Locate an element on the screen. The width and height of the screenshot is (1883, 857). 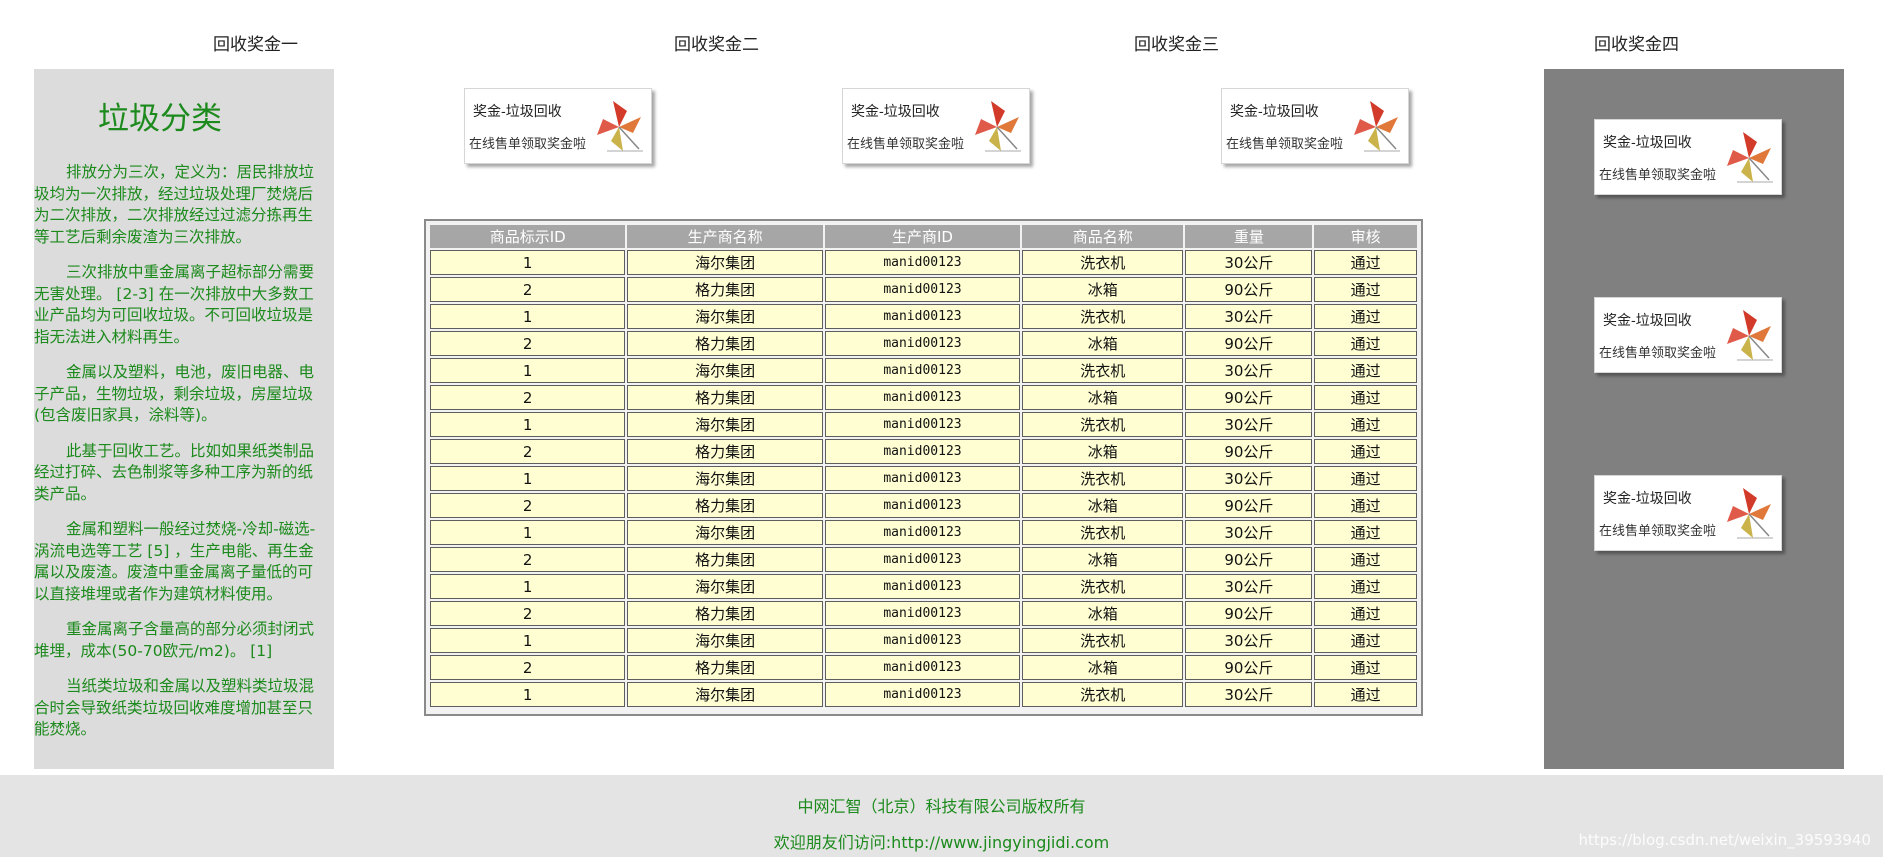
watermark-text: https://blog.csdn.net/weixin_39593940 is located at coordinates (1724, 840).